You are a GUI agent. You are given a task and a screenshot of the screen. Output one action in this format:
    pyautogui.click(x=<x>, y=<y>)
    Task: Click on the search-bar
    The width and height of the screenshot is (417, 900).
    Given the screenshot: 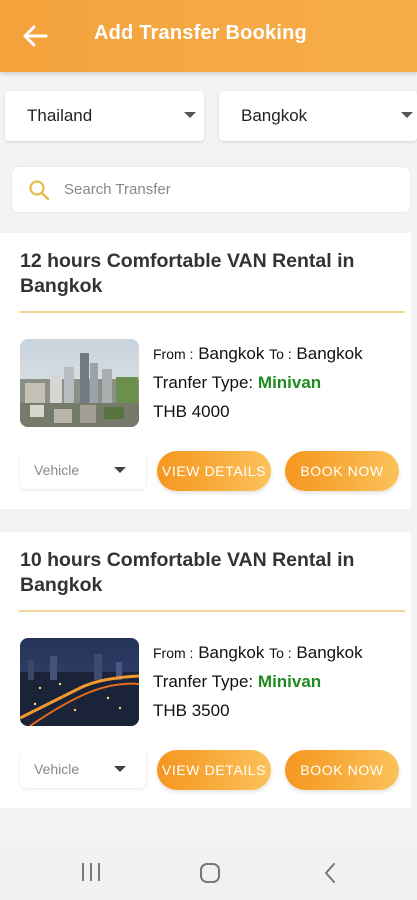 What is the action you would take?
    pyautogui.click(x=211, y=189)
    